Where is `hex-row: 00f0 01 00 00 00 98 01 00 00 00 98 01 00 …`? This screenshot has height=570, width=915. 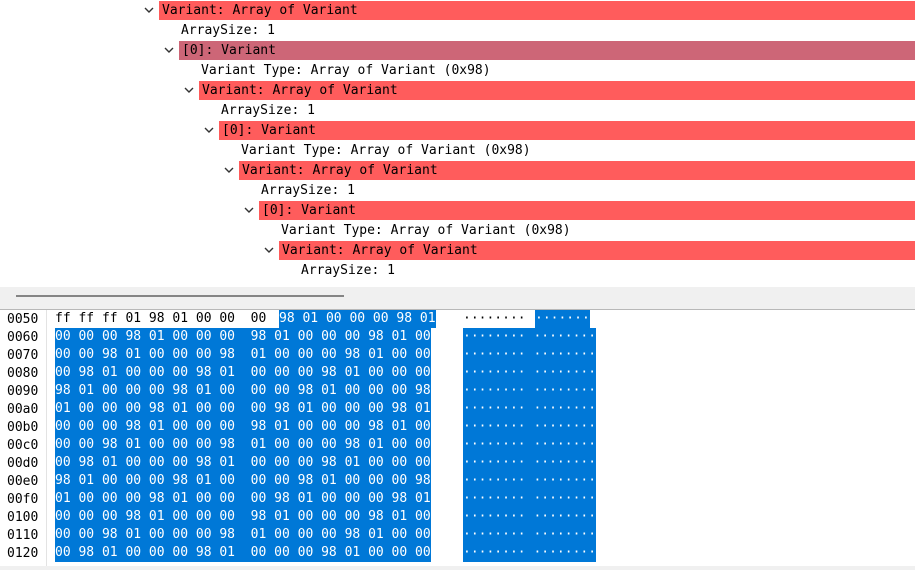
hex-row: 00f0 01 00 00 00 98 01 00 00 00 98 01 00 … is located at coordinates (457, 499).